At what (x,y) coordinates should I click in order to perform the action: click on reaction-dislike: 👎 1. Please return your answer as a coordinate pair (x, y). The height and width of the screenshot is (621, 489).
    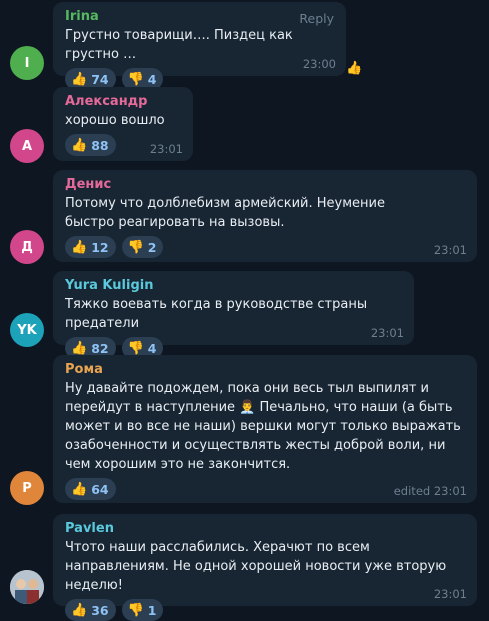
    Looking at the image, I should click on (142, 610).